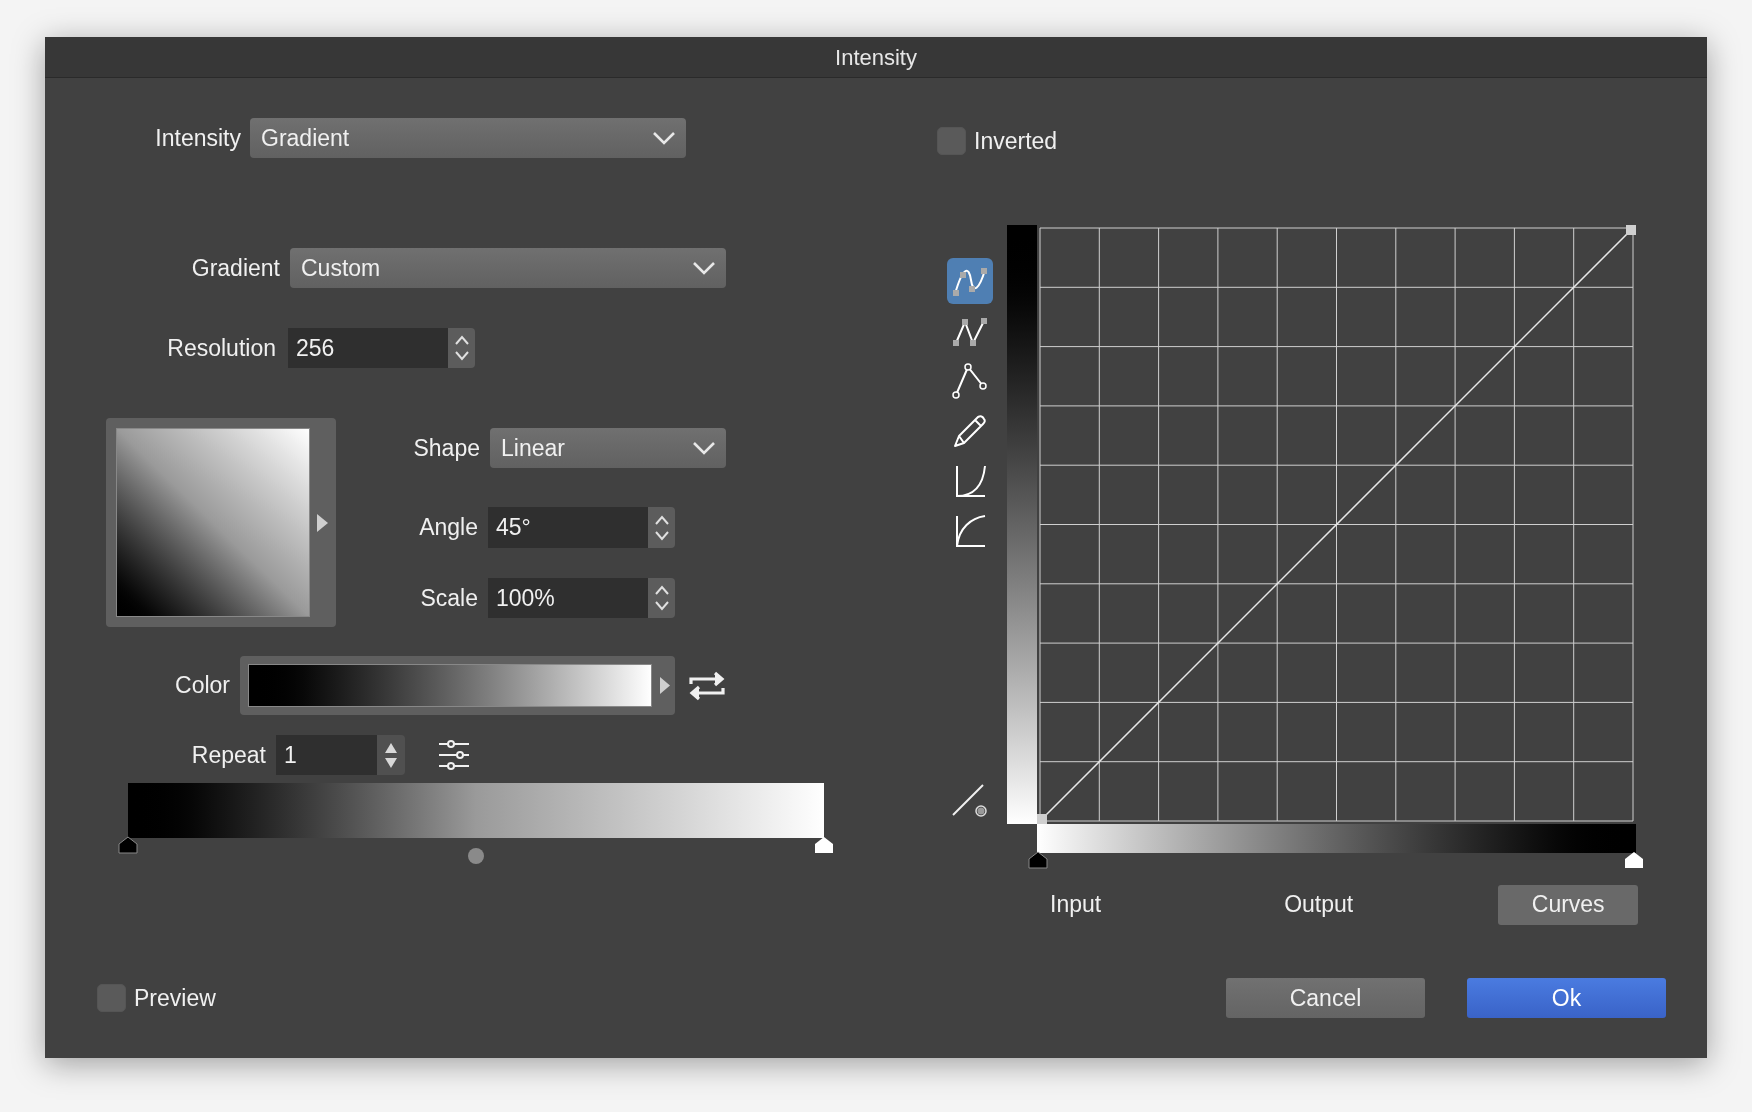 Image resolution: width=1752 pixels, height=1112 pixels. I want to click on field-label: Scale, so click(449, 598).